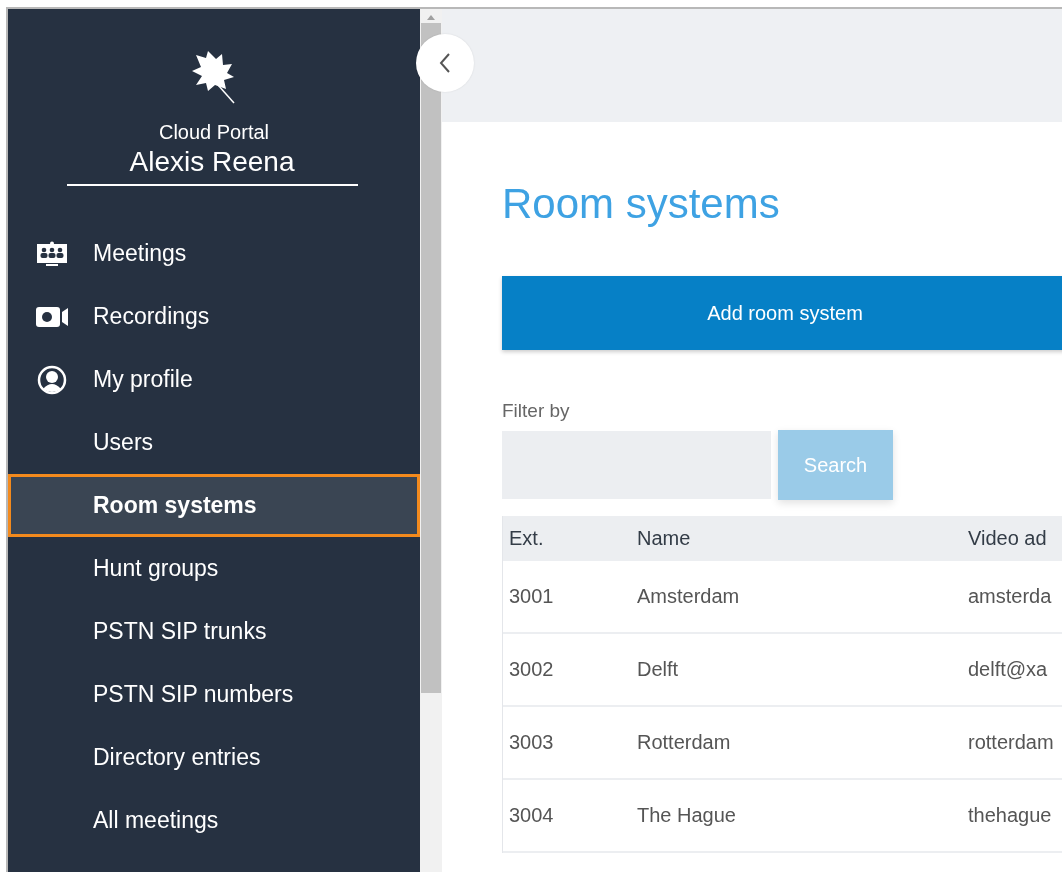 This screenshot has width=1062, height=872. Describe the element at coordinates (431, 440) in the screenshot. I see `scrollbar` at that location.